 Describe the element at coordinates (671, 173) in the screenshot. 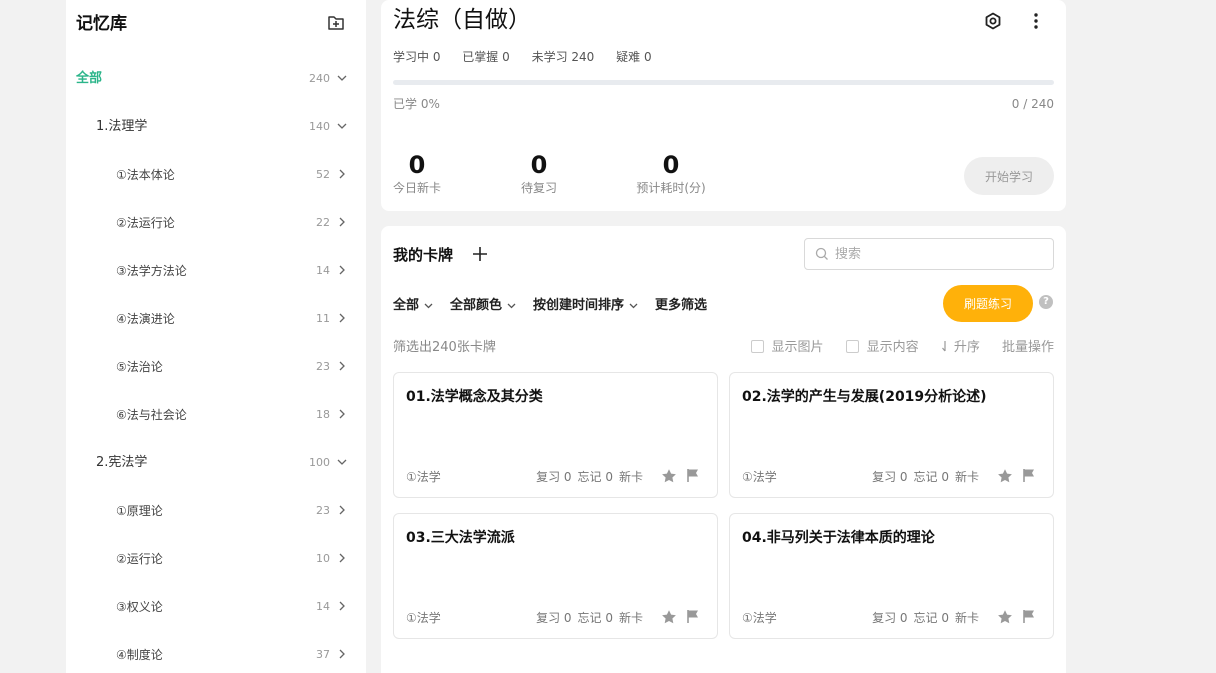

I see `est-time-stat: 0 预计耗时(分)` at that location.